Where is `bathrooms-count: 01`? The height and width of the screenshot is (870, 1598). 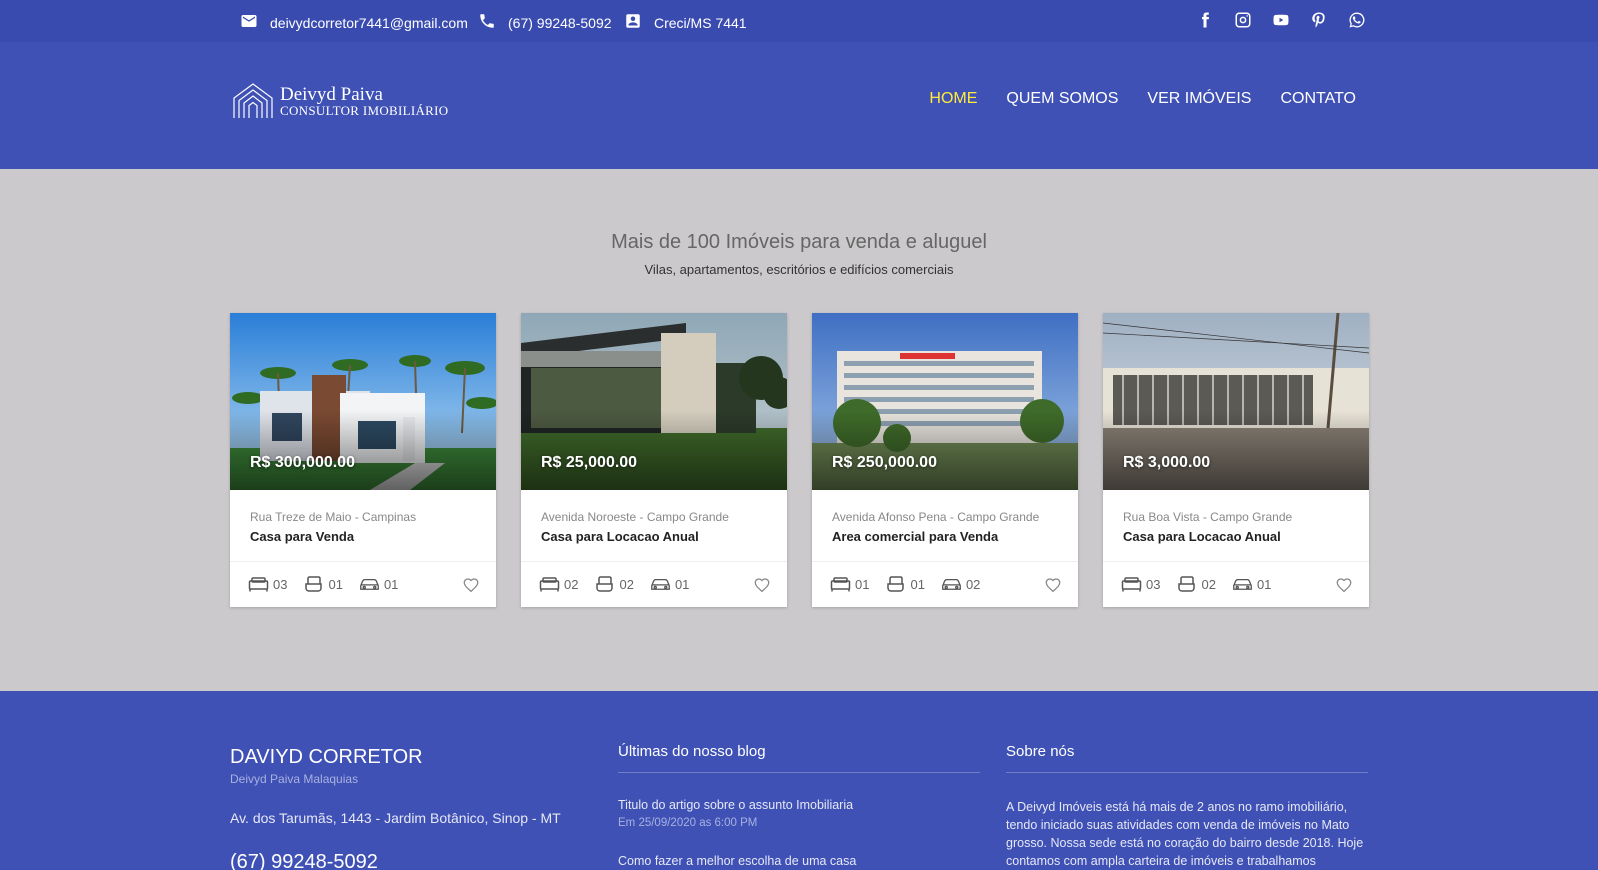 bathrooms-count: 01 is located at coordinates (335, 584).